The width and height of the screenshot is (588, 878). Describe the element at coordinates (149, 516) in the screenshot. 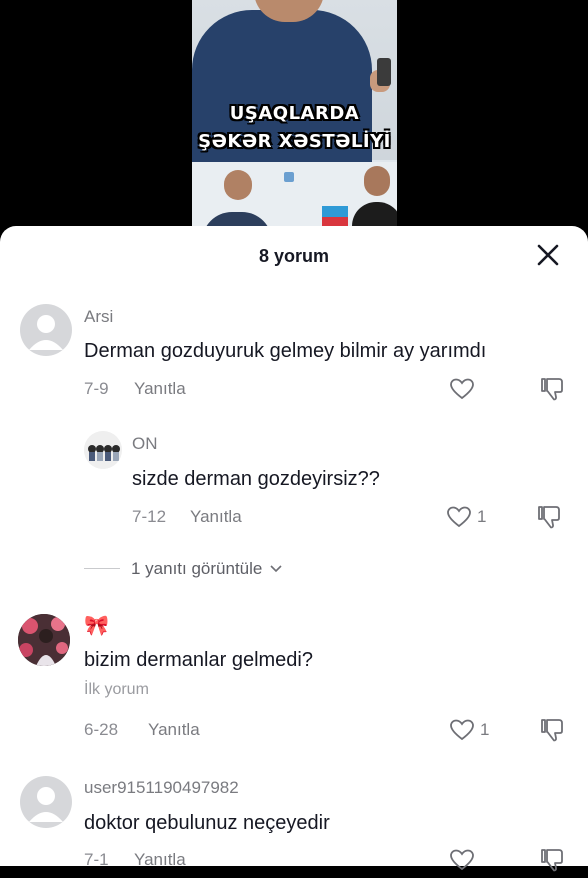

I see `comment-date: 7-12` at that location.